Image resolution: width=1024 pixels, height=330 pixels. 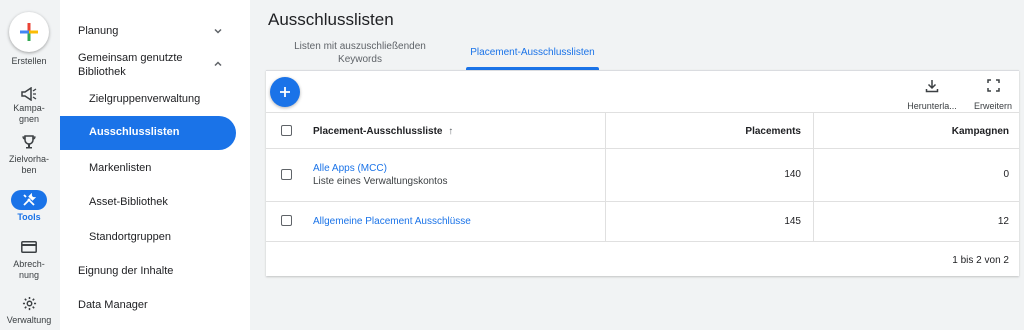 What do you see at coordinates (380, 181) in the screenshot?
I see `list-subtitle: Liste eines Verwaltungskontos` at bounding box center [380, 181].